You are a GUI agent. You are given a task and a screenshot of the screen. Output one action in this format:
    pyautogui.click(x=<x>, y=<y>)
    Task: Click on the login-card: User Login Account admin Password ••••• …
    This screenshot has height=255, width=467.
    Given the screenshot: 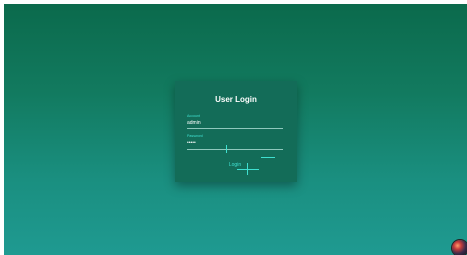 What is the action you would take?
    pyautogui.click(x=236, y=131)
    